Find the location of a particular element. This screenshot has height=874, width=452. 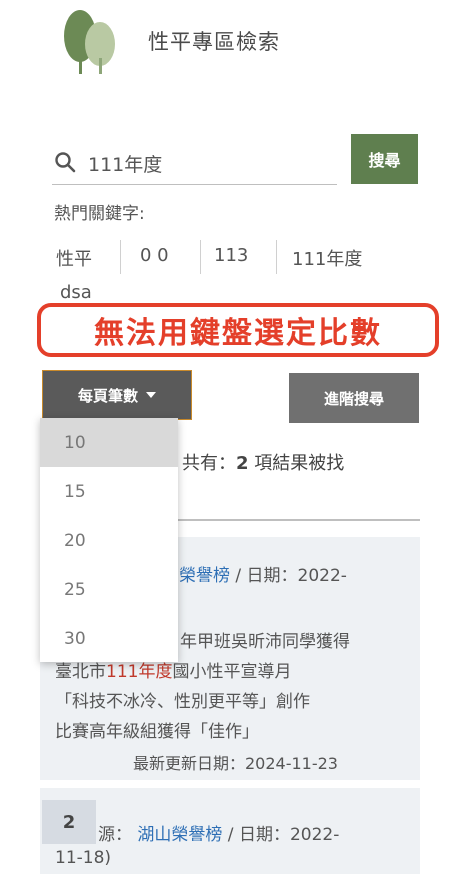

result-card: 源： 湖山榮譽榜 / 日期：2022- 11-18) is located at coordinates (230, 831).